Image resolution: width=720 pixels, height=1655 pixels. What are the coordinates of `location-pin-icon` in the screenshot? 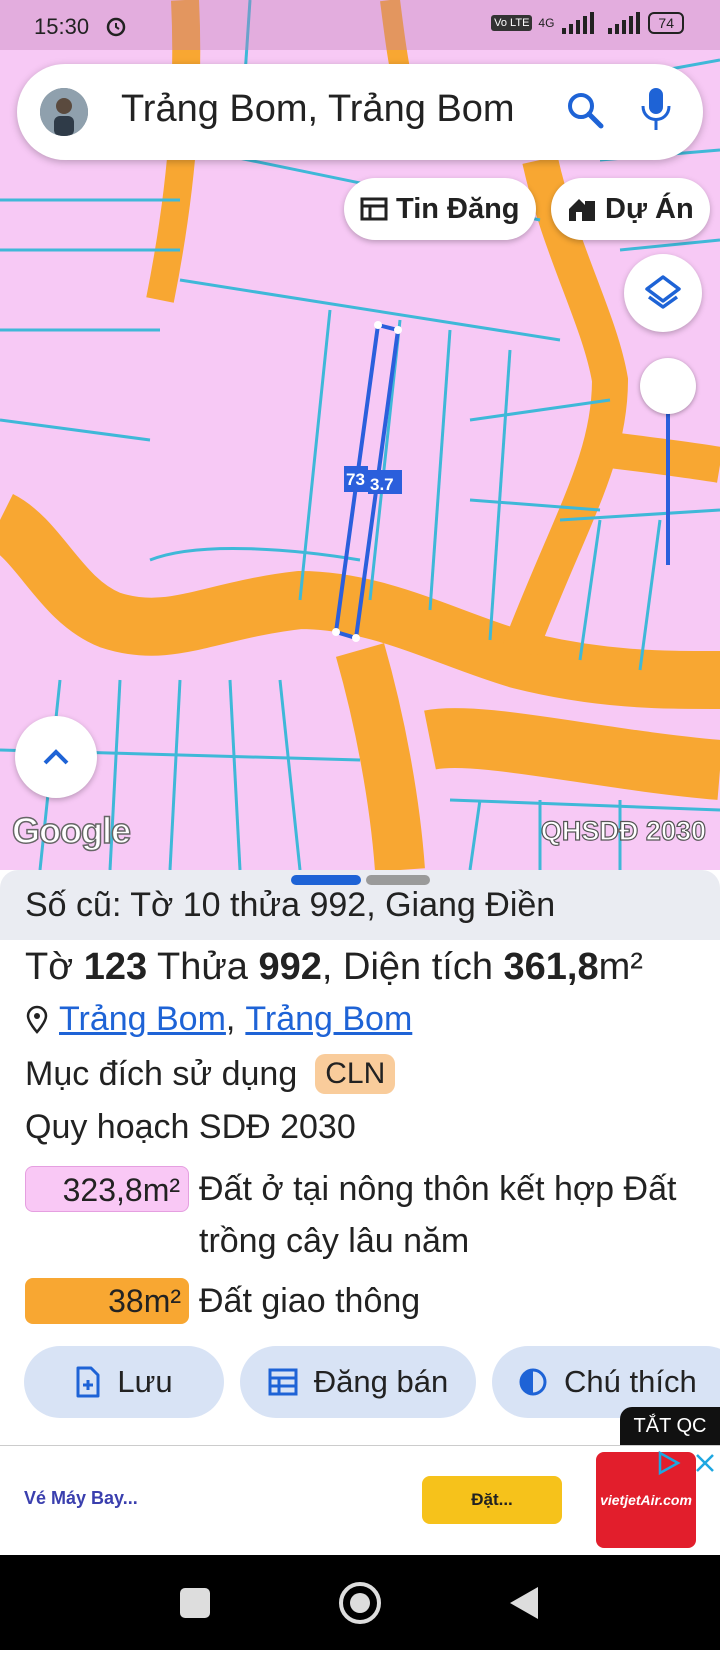 It's located at (37, 1019).